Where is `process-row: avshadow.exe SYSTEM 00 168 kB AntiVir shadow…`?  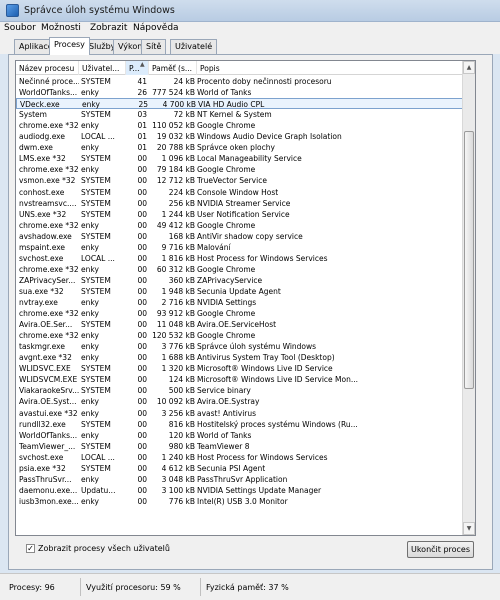 process-row: avshadow.exe SYSTEM 00 168 kB AntiVir shadow… is located at coordinates (239, 236).